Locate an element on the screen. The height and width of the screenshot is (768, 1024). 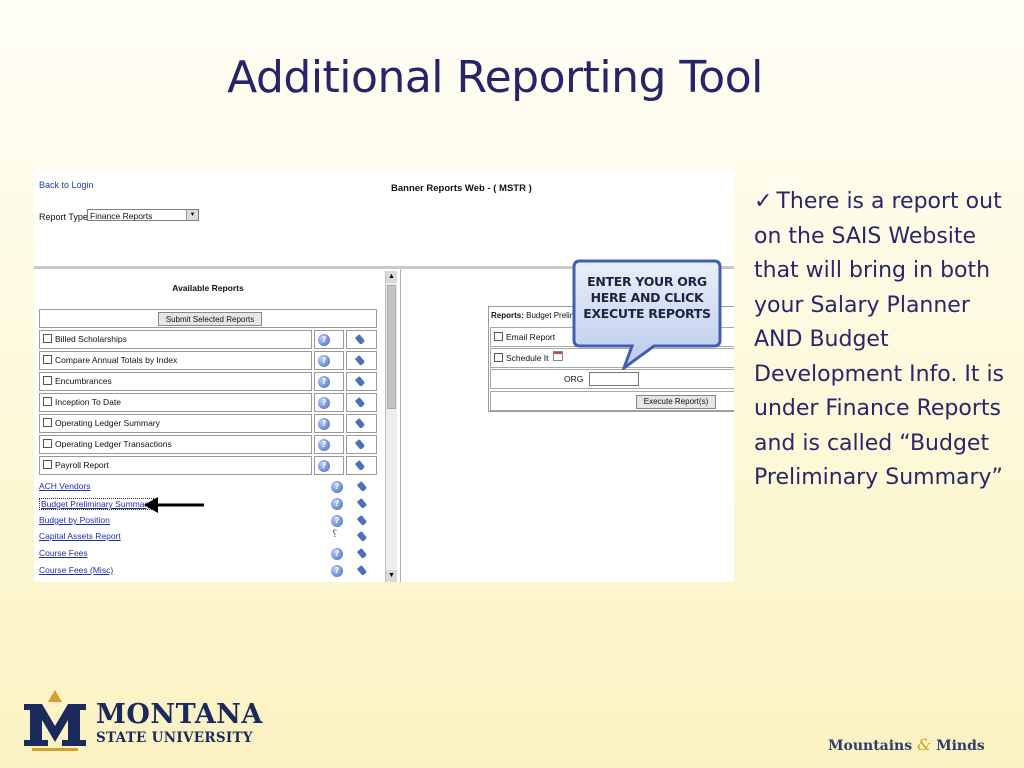
report-row: Inception To Date ? is located at coordinates (208, 402).